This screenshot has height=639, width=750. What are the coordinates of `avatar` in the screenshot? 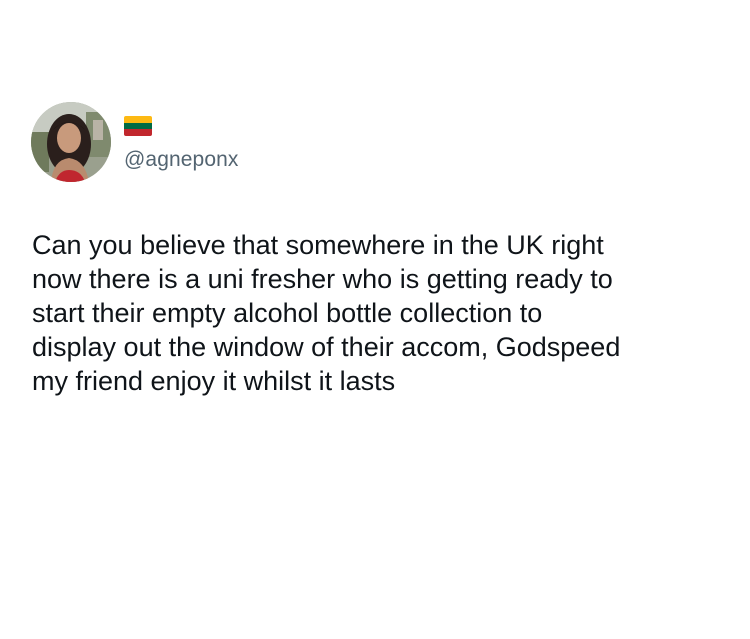 It's located at (71, 142).